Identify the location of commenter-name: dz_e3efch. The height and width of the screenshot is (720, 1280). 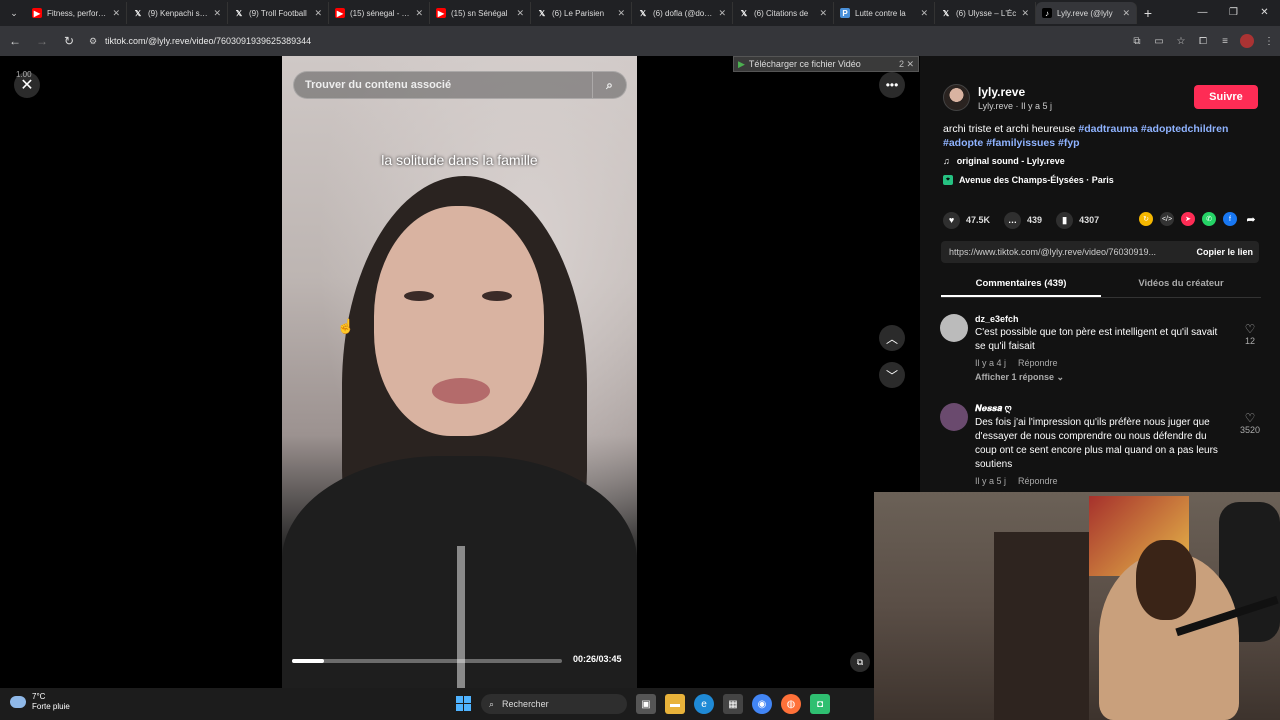
(1100, 319).